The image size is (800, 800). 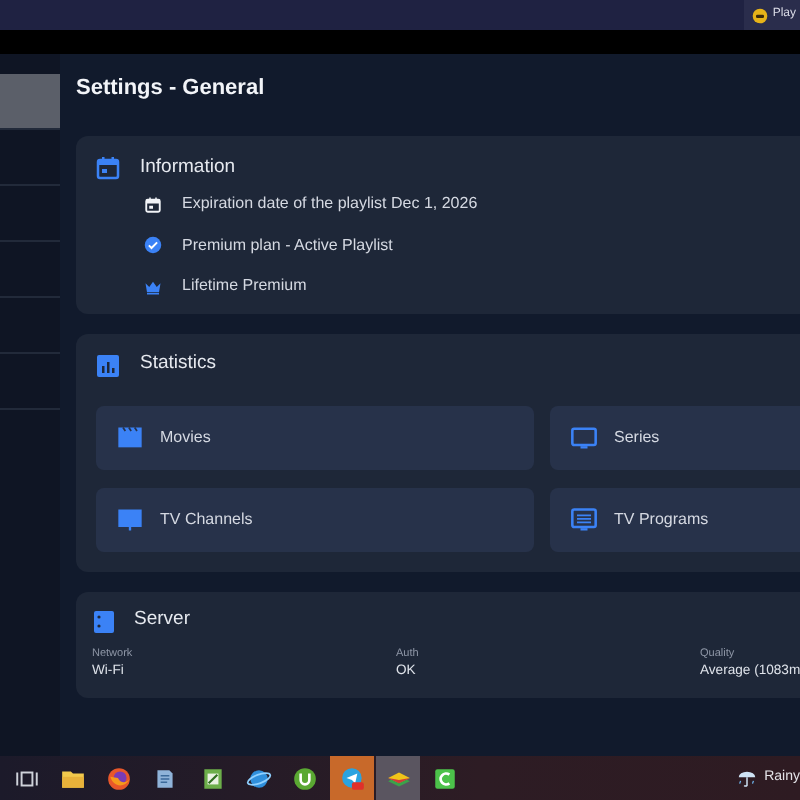 What do you see at coordinates (188, 167) in the screenshot?
I see `card-title: Information` at bounding box center [188, 167].